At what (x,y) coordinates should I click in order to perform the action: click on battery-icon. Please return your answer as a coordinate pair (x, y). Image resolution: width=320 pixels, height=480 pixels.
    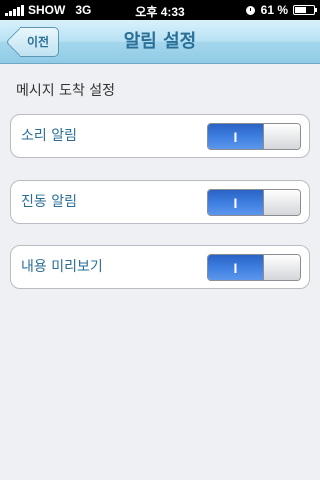
    Looking at the image, I should click on (305, 10).